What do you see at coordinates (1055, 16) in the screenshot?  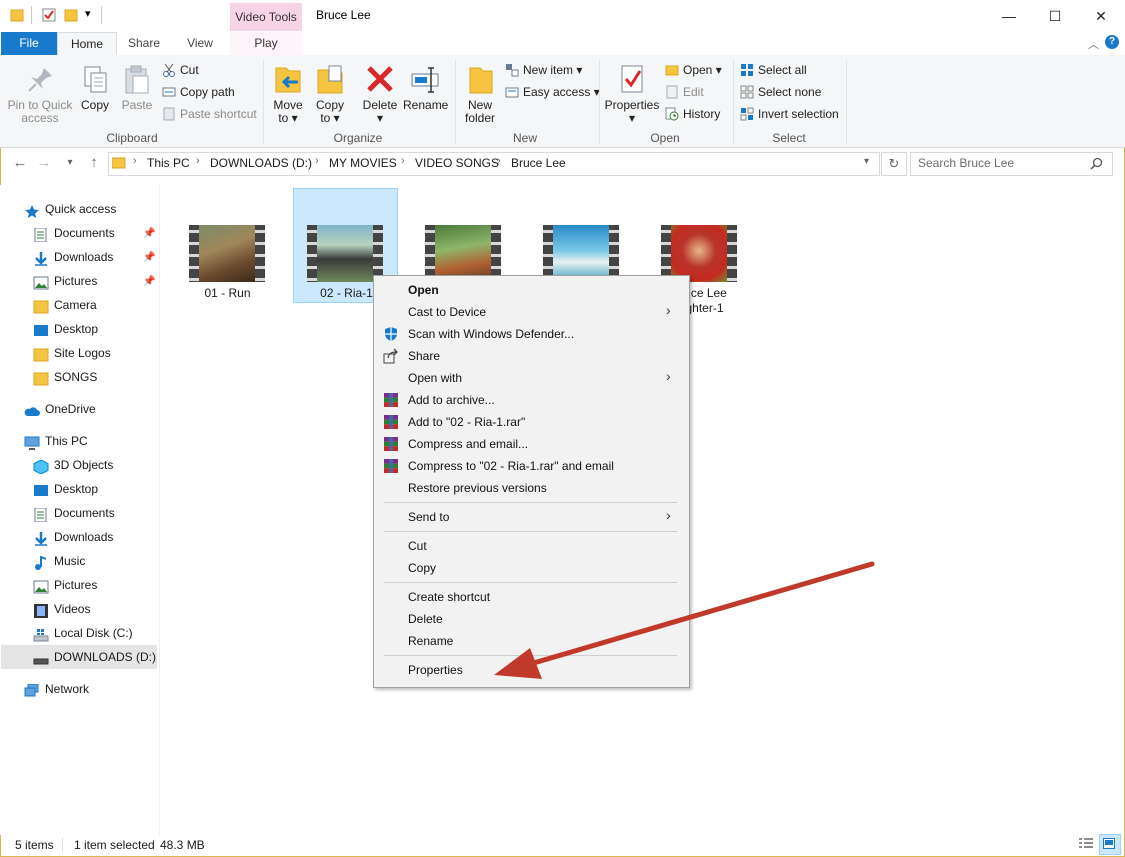 I see `maximize-button: ☐` at bounding box center [1055, 16].